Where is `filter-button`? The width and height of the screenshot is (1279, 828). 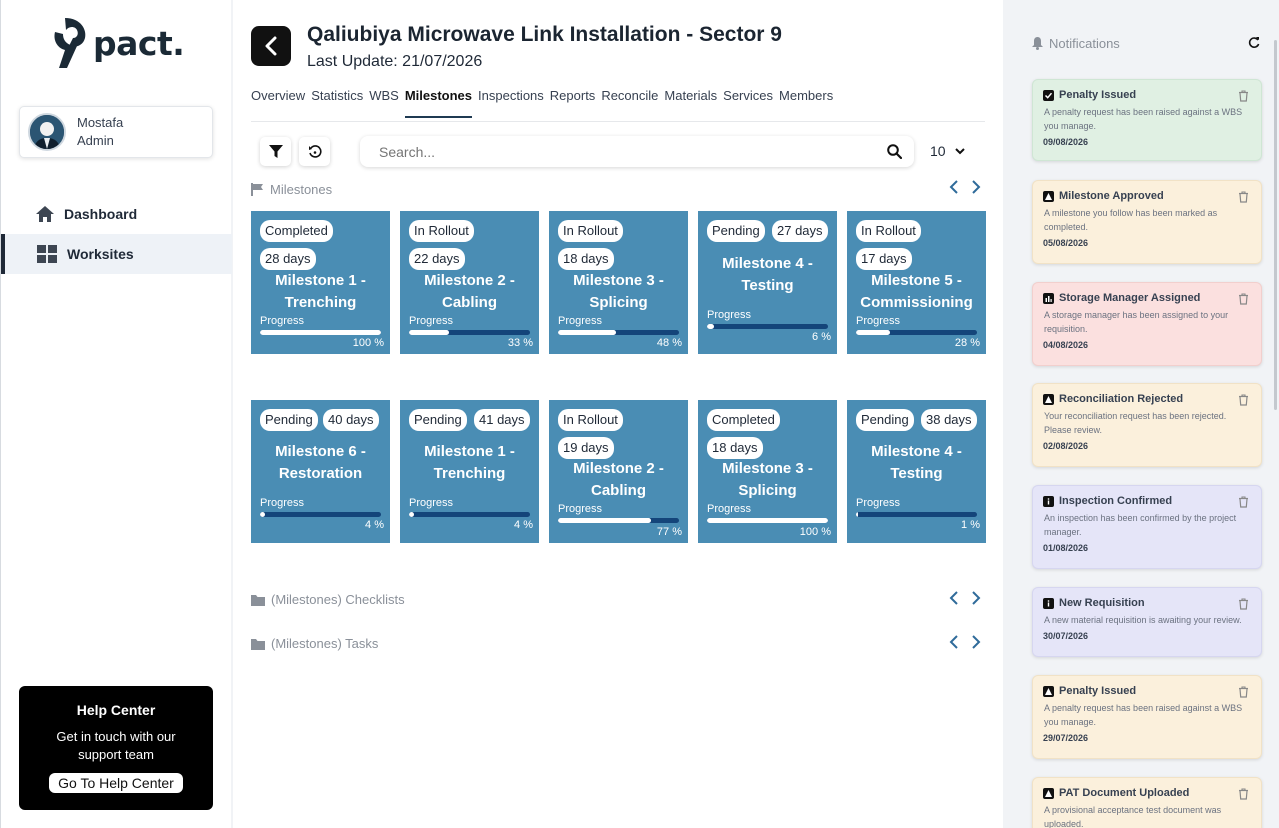 filter-button is located at coordinates (275, 151).